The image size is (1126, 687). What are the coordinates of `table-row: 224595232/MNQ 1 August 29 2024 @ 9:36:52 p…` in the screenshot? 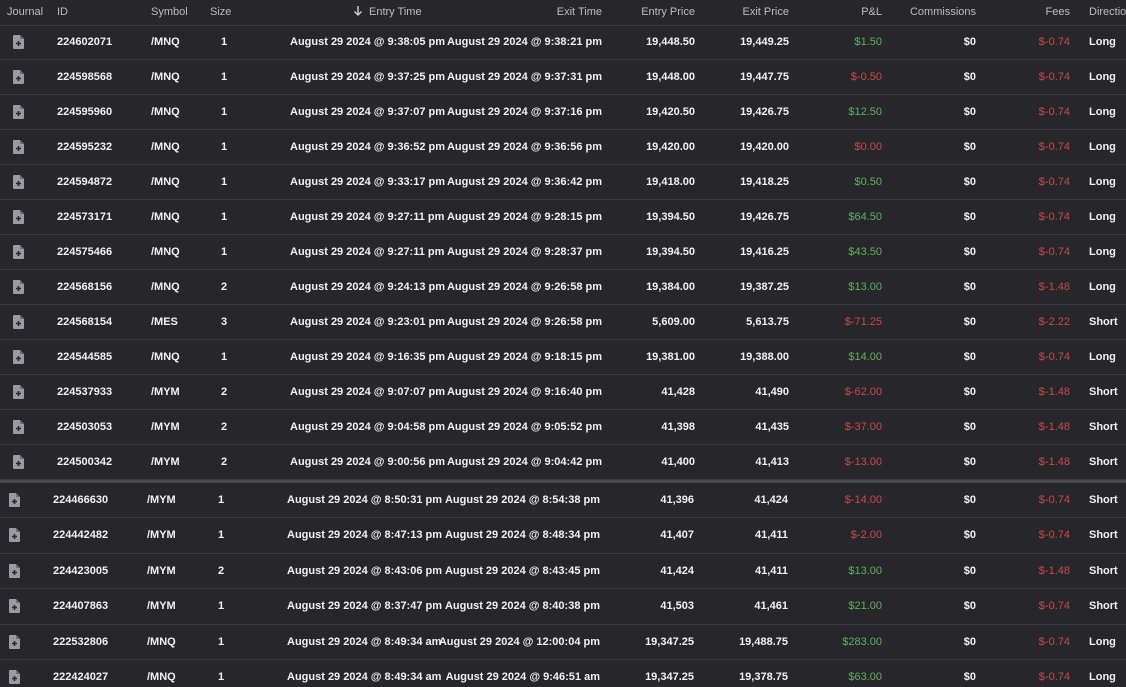 It's located at (563, 147).